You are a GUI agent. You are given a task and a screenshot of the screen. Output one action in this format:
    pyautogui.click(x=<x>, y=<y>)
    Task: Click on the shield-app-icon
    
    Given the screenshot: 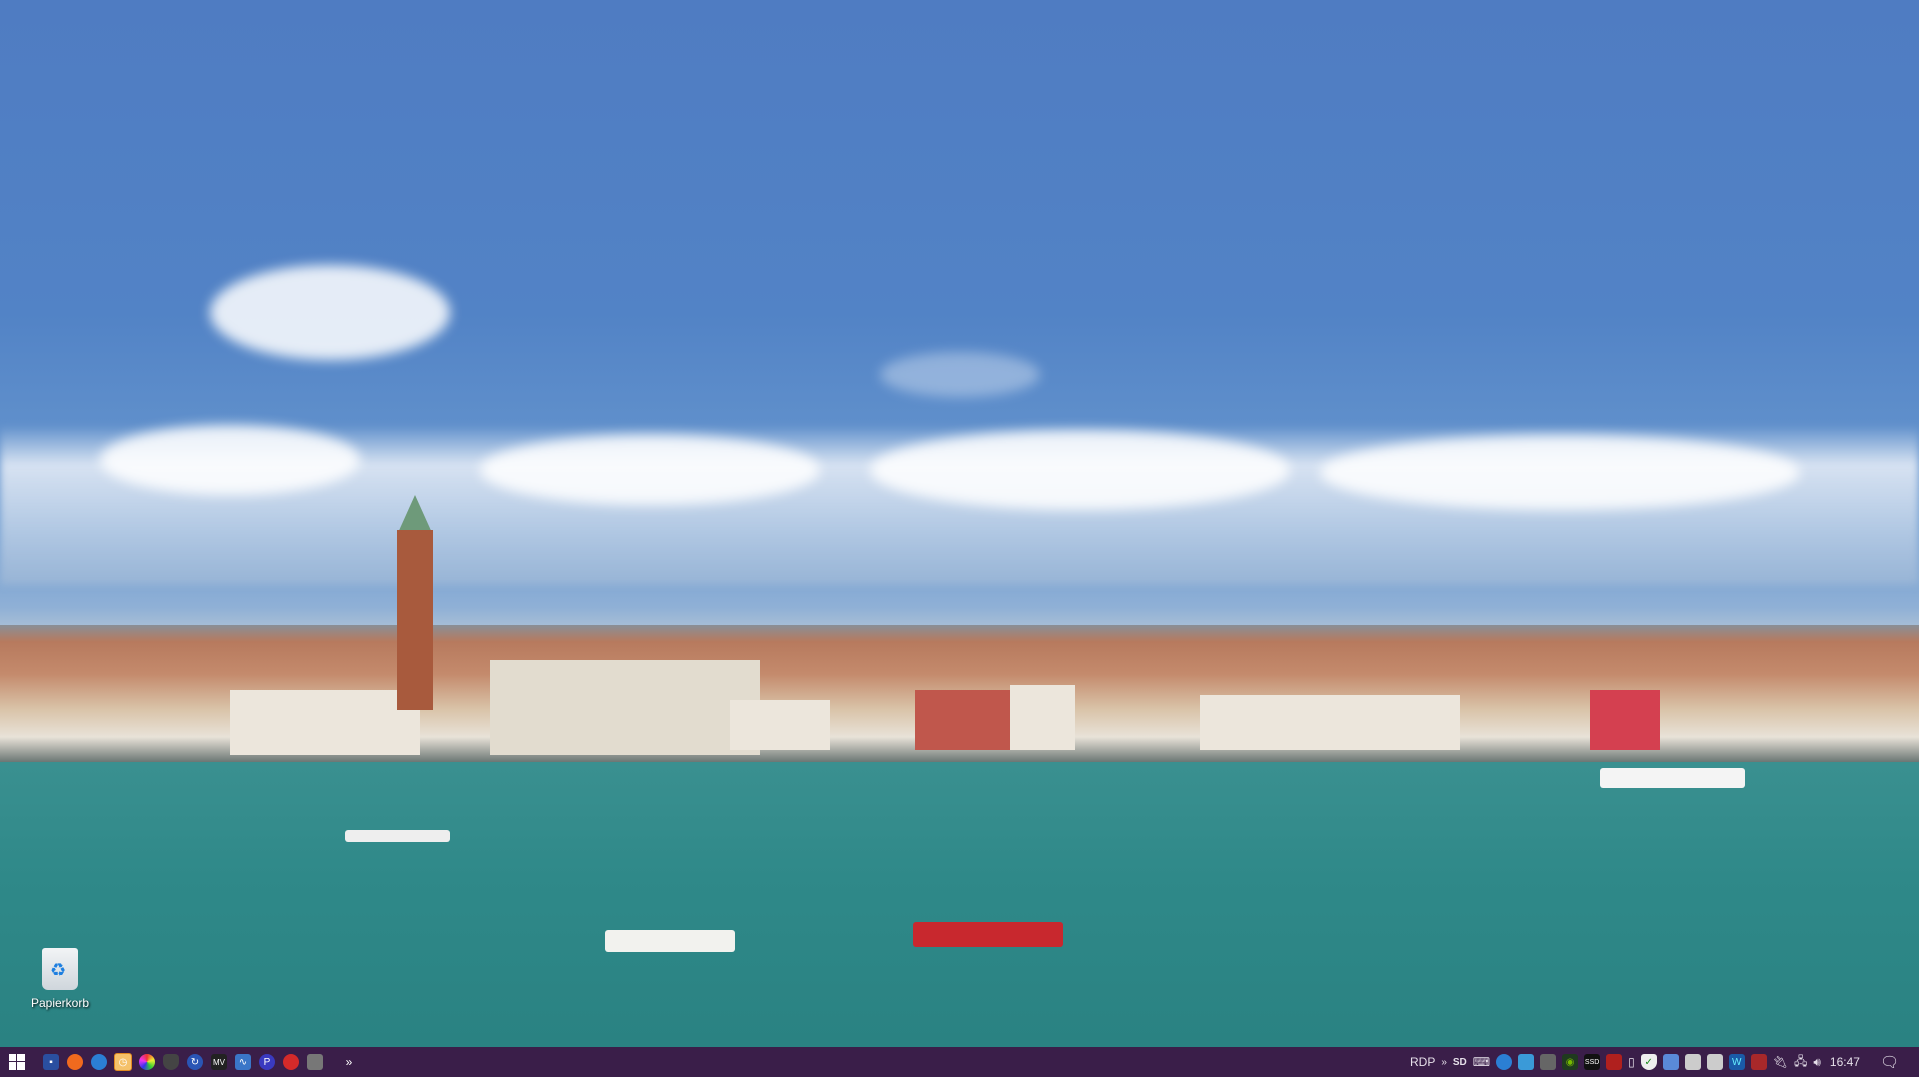 What is the action you would take?
    pyautogui.click(x=171, y=1062)
    